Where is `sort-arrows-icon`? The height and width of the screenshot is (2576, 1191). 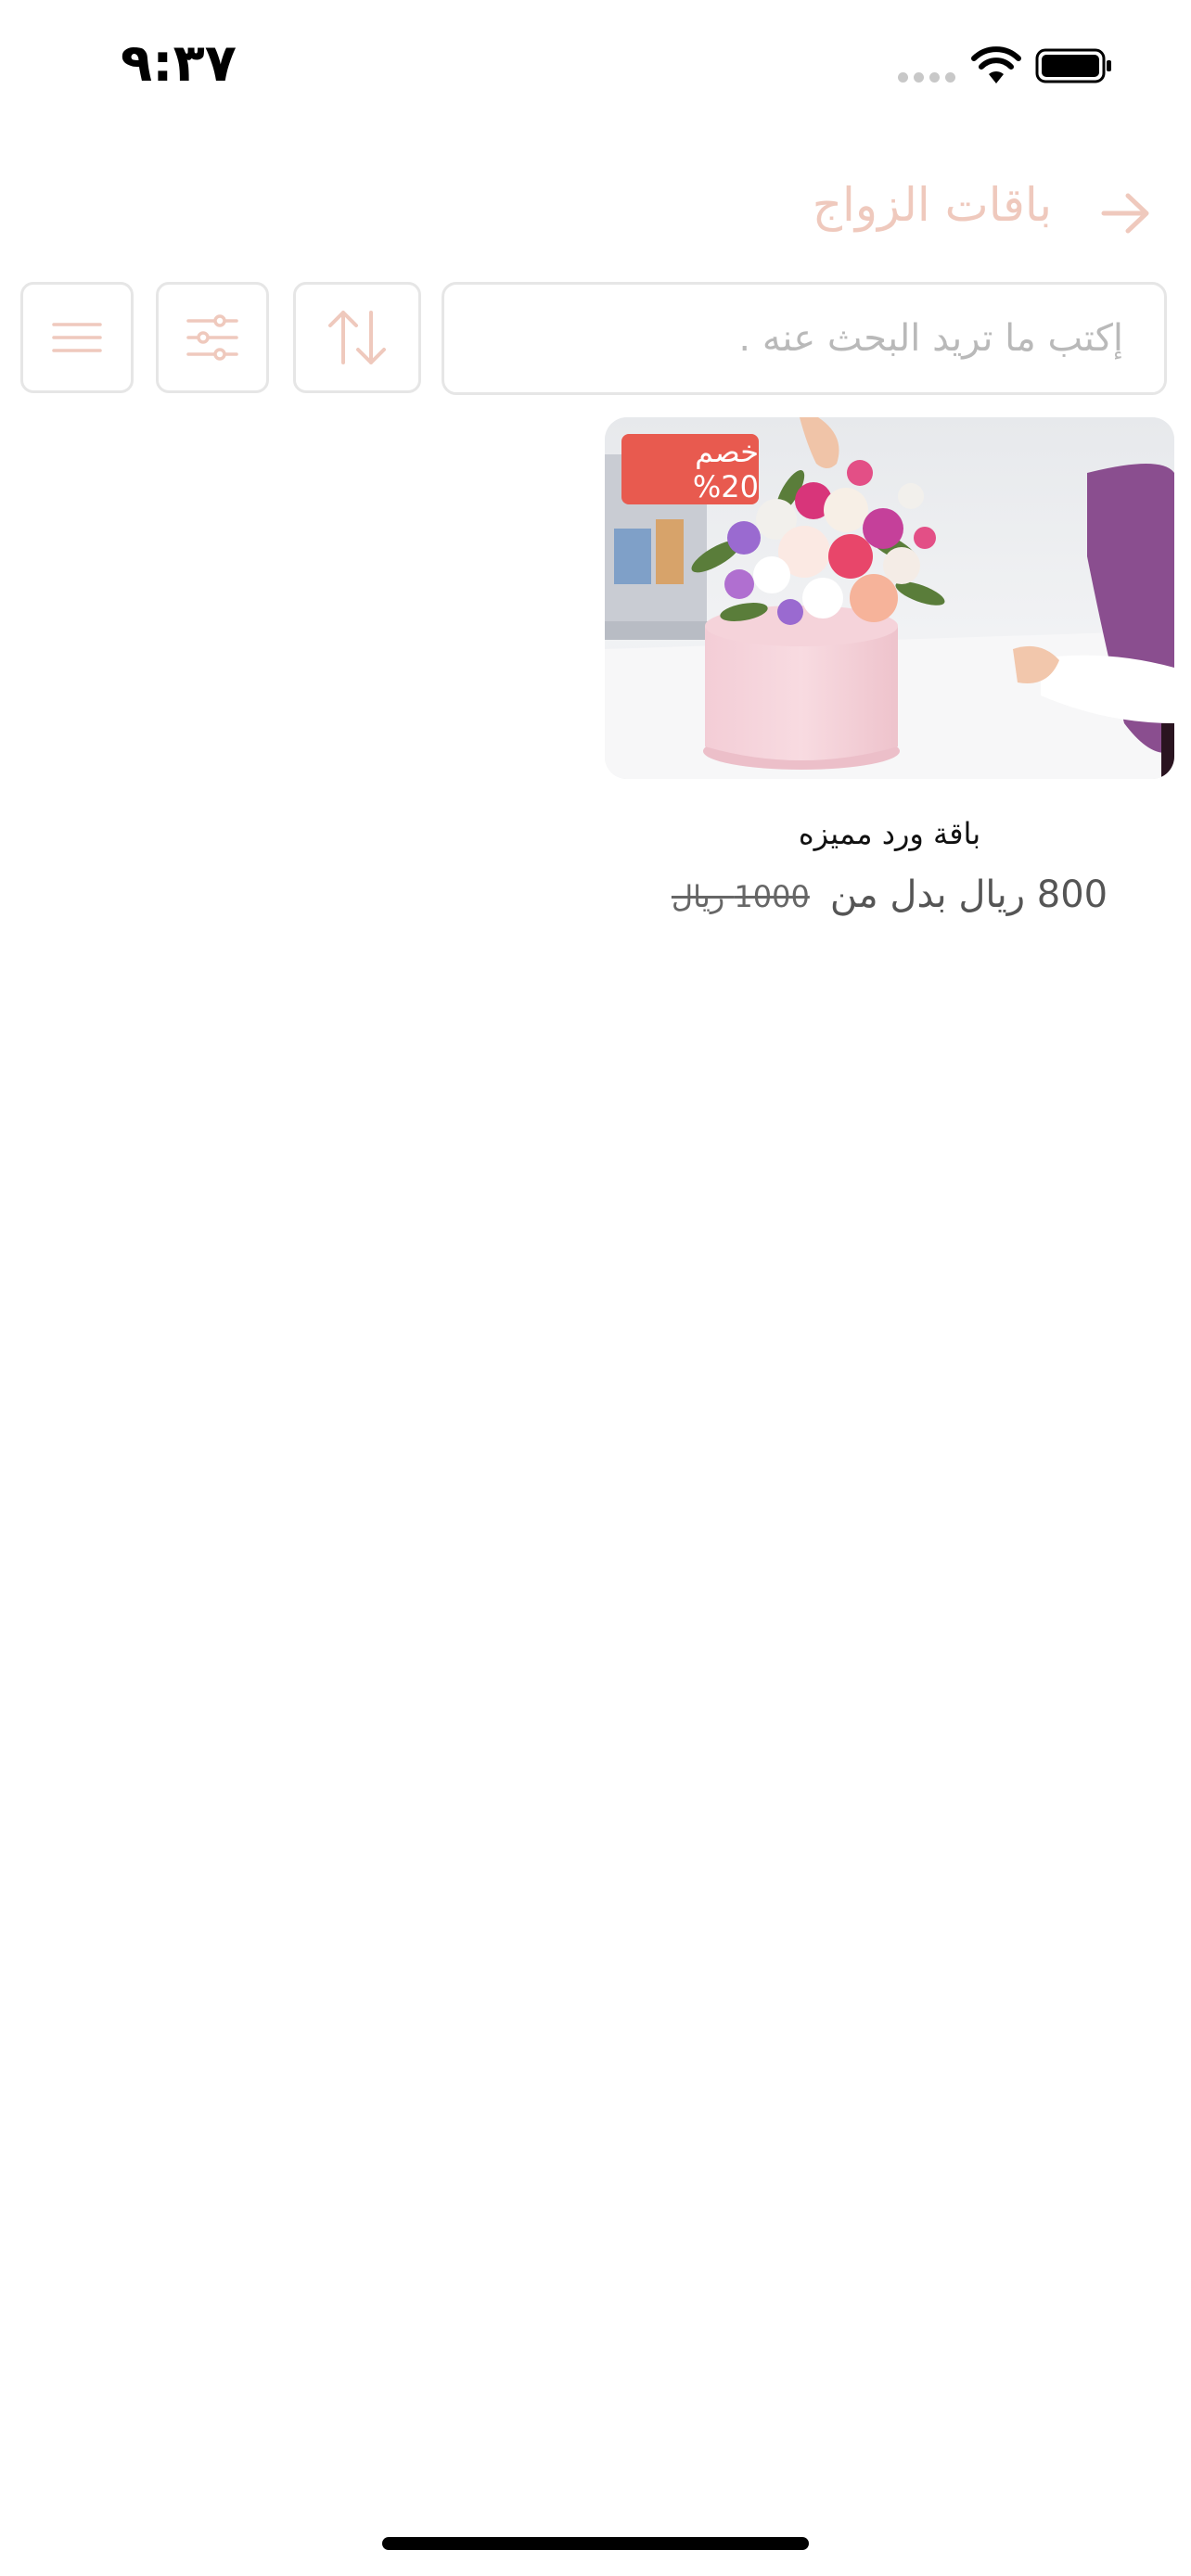
sort-arrows-icon is located at coordinates (357, 338).